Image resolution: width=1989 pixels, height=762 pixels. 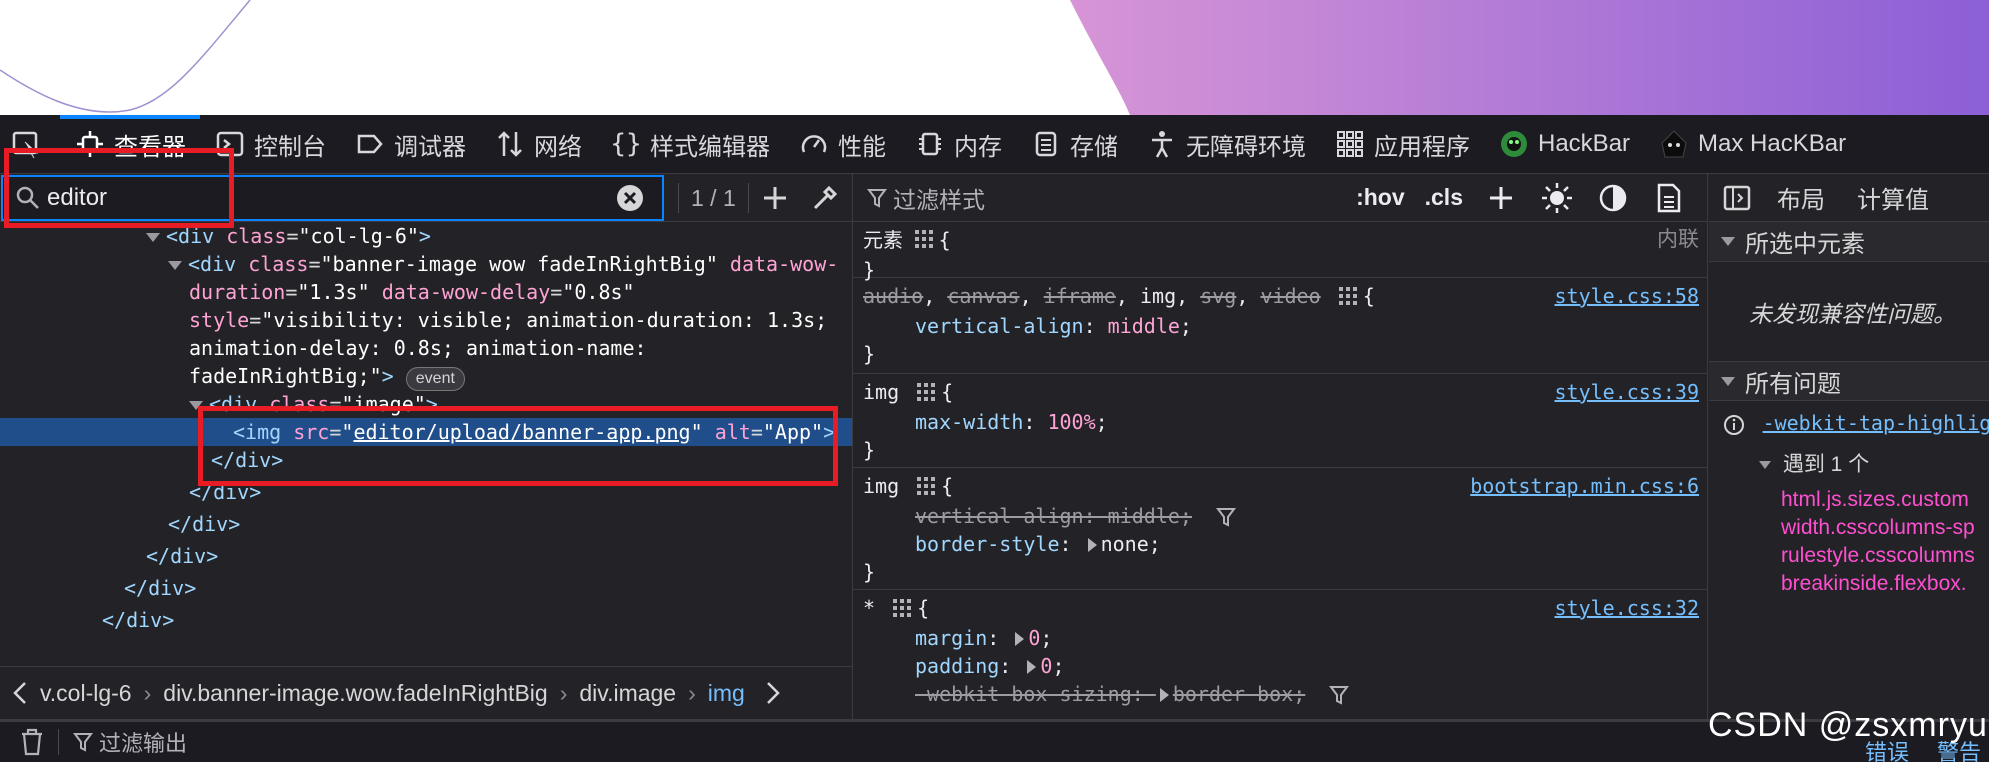 I want to click on info-icon, so click(x=1734, y=425).